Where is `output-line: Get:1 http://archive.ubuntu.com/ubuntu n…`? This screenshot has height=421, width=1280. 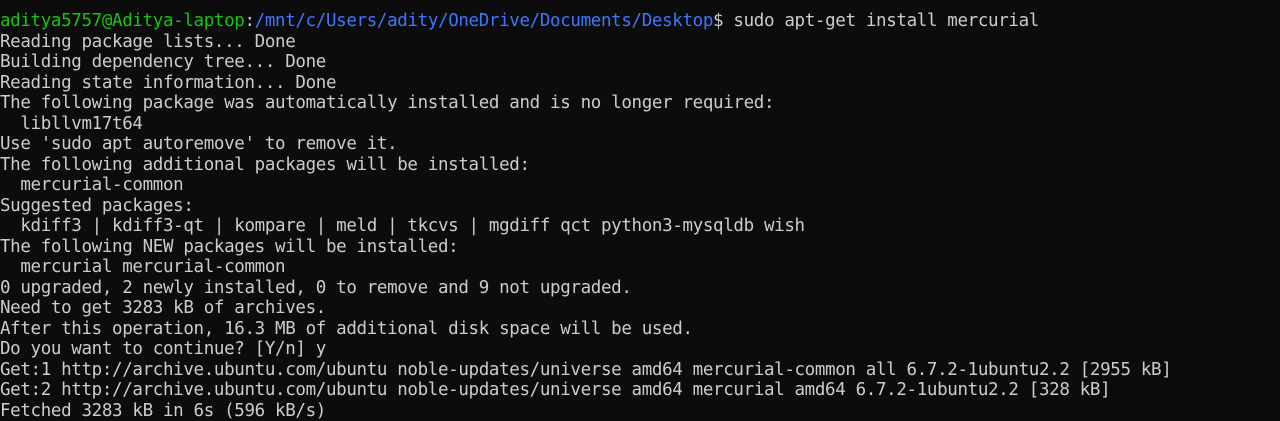
output-line: Get:1 http://archive.ubuntu.com/ubuntu n… is located at coordinates (586, 369).